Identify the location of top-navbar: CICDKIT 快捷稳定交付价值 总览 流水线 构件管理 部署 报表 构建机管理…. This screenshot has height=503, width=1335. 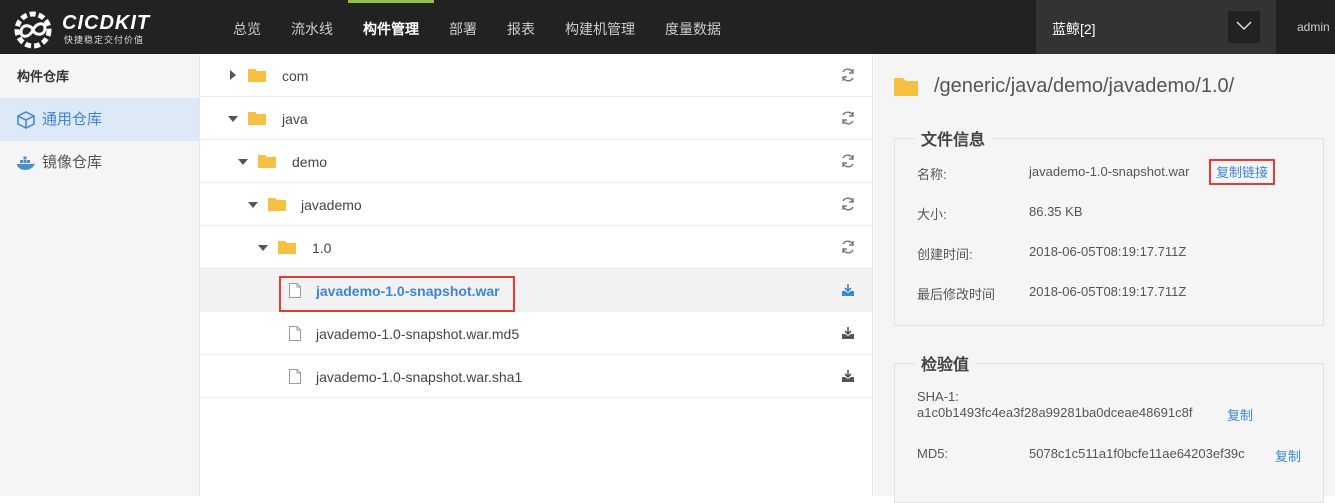
(667, 27).